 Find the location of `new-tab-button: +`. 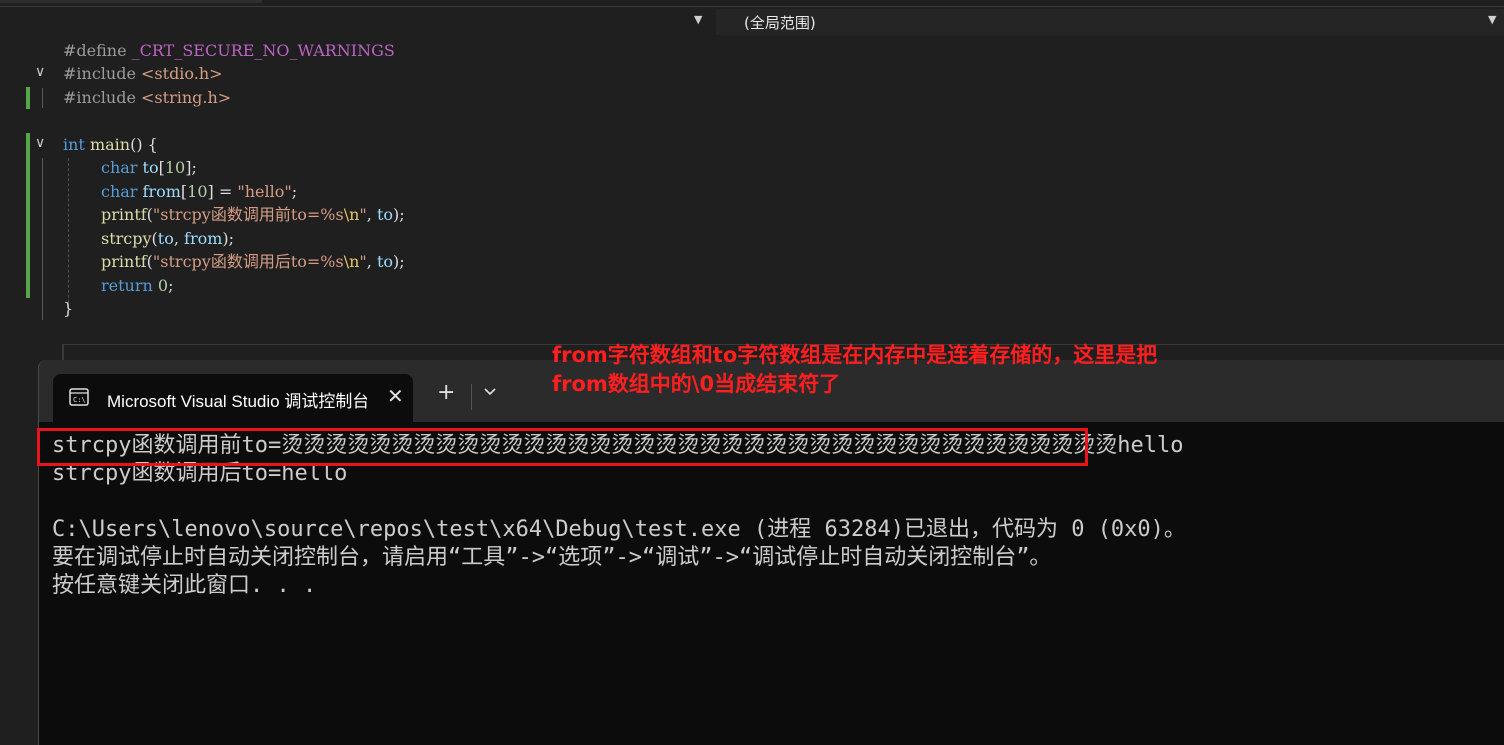

new-tab-button: + is located at coordinates (446, 393).